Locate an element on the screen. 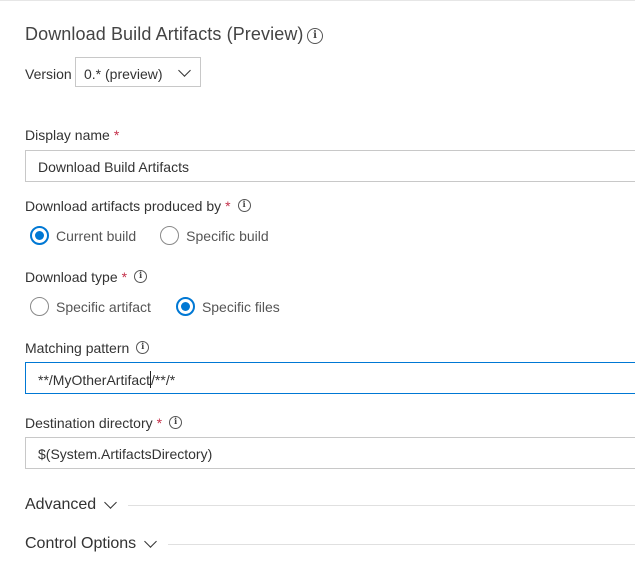 Image resolution: width=635 pixels, height=577 pixels. radio-current-build: Current build is located at coordinates (83, 235).